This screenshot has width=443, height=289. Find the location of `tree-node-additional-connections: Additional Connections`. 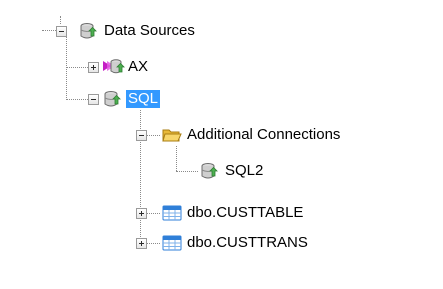

tree-node-additional-connections: Additional Connections is located at coordinates (252, 135).